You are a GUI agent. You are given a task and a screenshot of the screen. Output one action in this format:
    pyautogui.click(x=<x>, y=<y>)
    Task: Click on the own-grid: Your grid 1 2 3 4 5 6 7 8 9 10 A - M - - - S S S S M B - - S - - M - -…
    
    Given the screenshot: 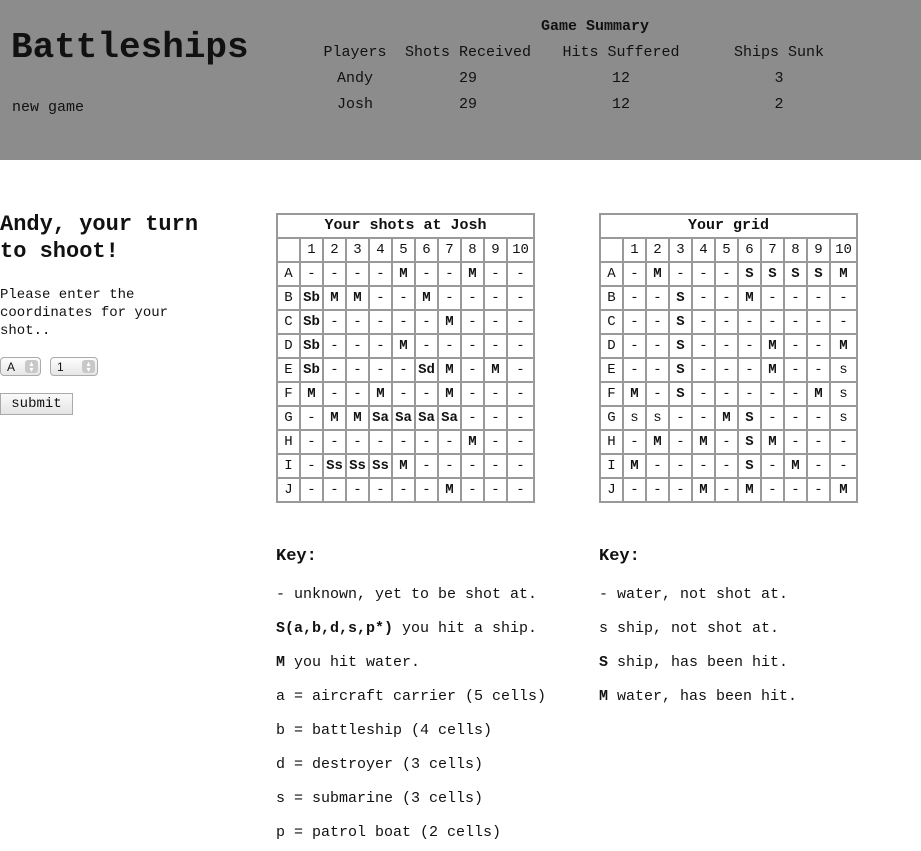 What is the action you would take?
    pyautogui.click(x=728, y=358)
    